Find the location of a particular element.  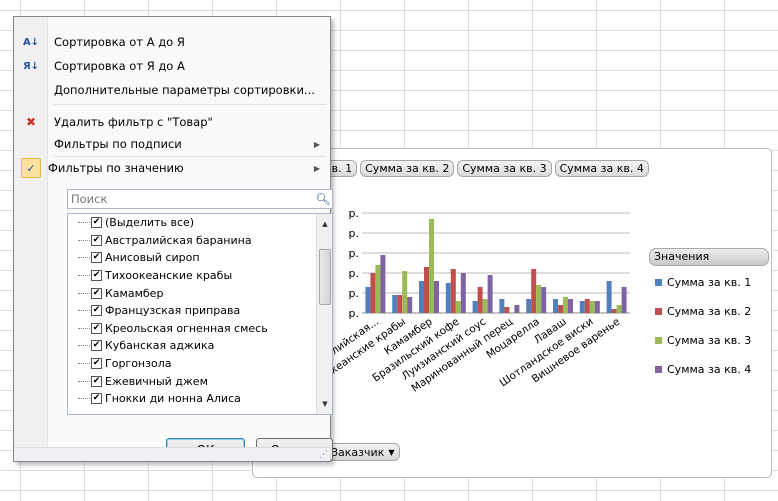

list-item: ✔ Камамбер is located at coordinates (200, 293).